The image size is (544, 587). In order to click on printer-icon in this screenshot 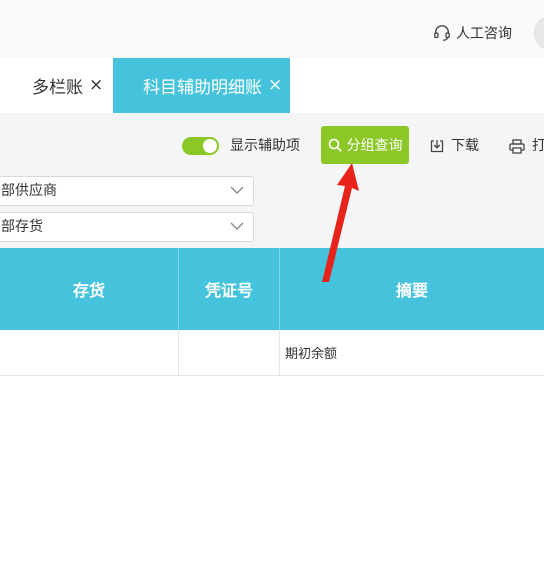, I will do `click(517, 146)`.